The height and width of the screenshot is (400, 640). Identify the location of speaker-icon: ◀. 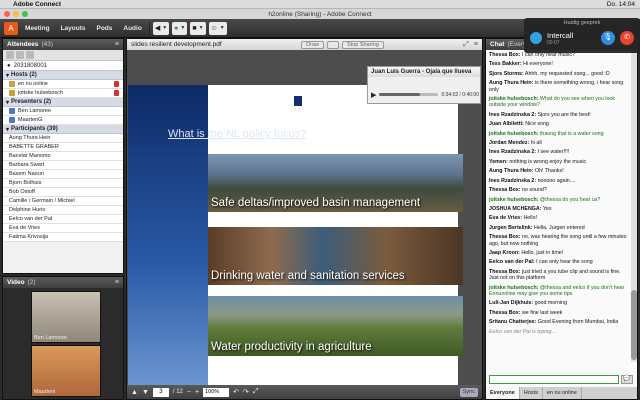
(157, 28).